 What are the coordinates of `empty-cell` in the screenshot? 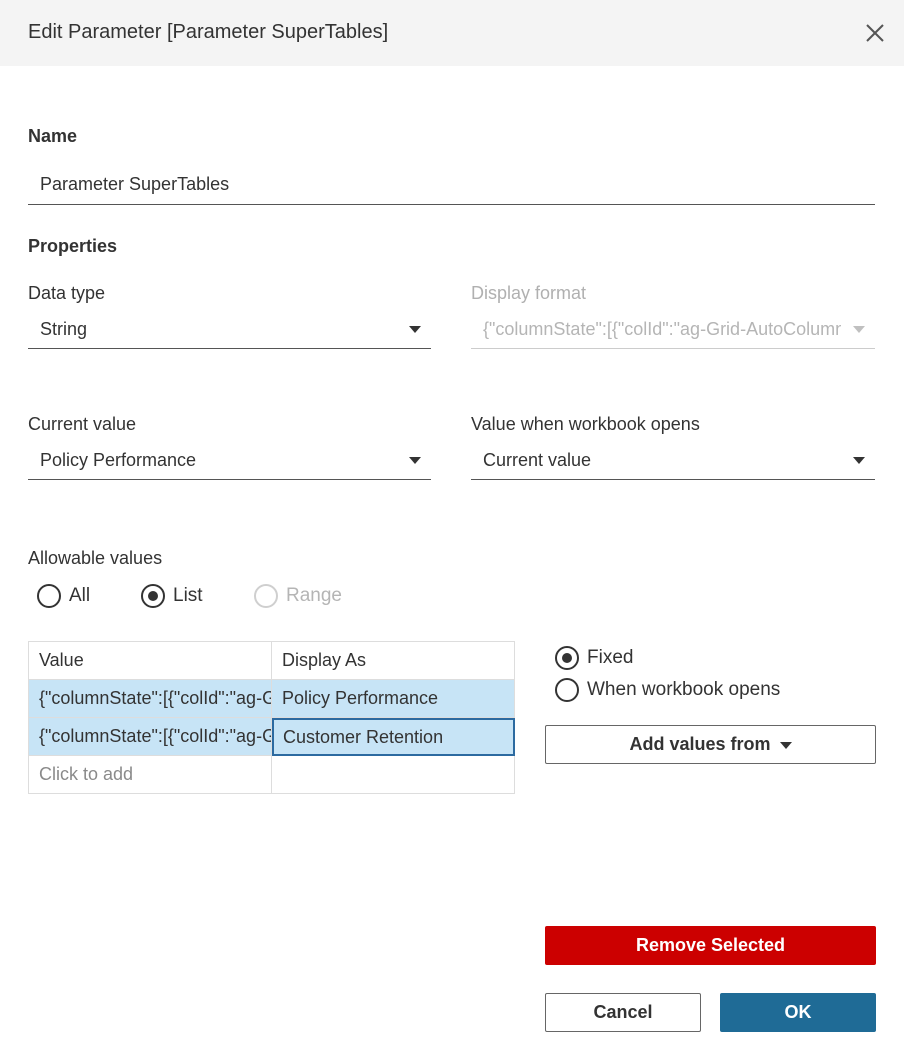 It's located at (393, 775).